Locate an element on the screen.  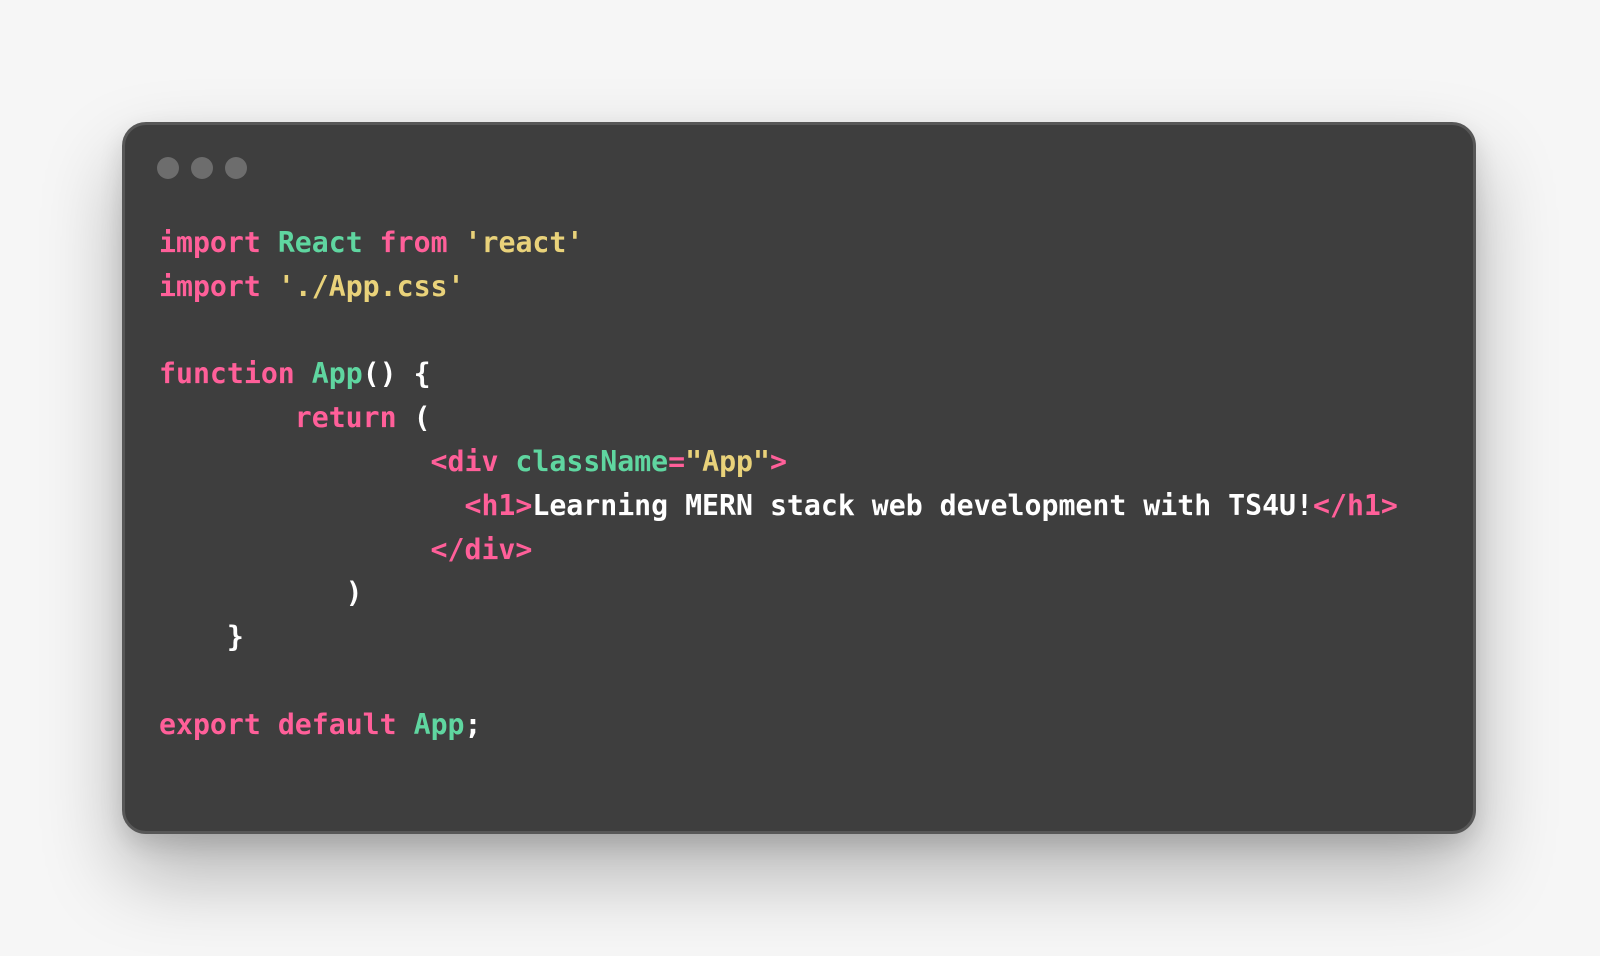
code-line: import './App.css' is located at coordinates (778, 287).